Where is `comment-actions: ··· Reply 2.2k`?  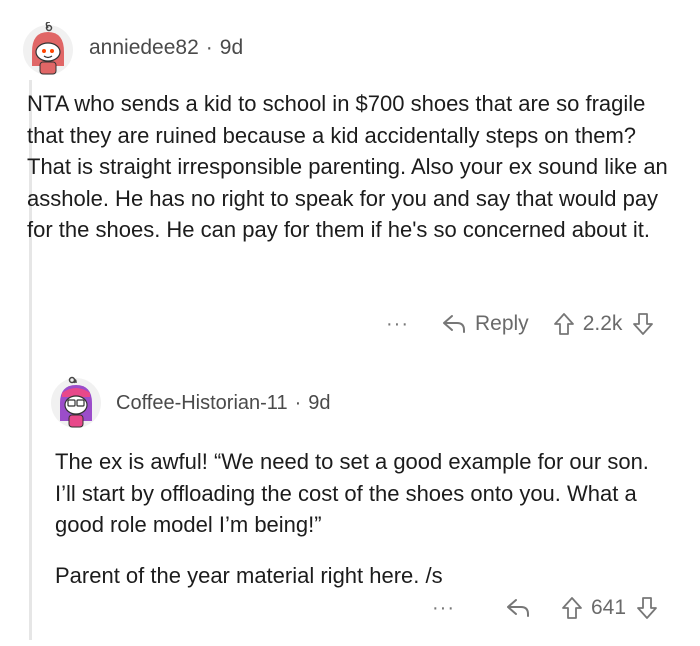
comment-actions: ··· Reply 2.2k is located at coordinates (520, 324).